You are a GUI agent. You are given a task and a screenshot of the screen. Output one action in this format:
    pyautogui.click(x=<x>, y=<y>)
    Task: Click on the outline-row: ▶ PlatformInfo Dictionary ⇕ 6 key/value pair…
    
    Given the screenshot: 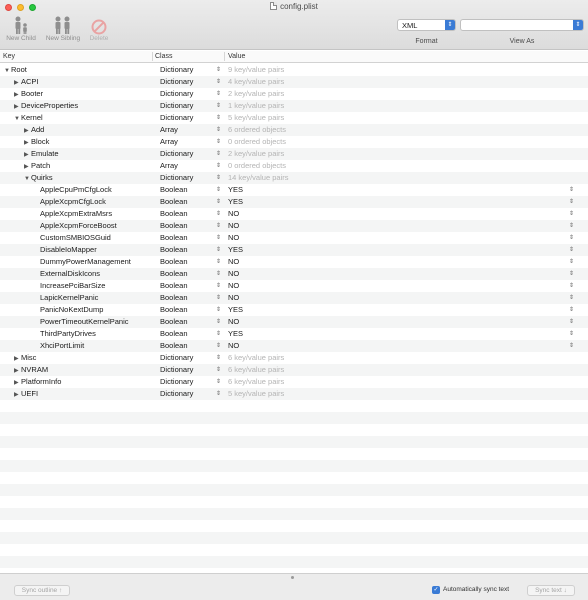 What is the action you would take?
    pyautogui.click(x=294, y=382)
    